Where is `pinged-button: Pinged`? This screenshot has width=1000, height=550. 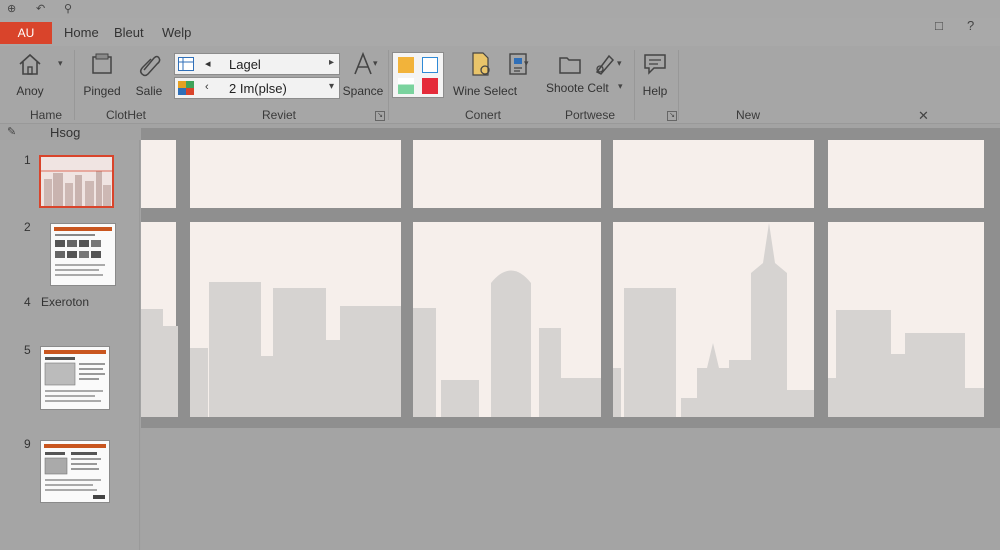
pinged-button: Pinged is located at coordinates (102, 74).